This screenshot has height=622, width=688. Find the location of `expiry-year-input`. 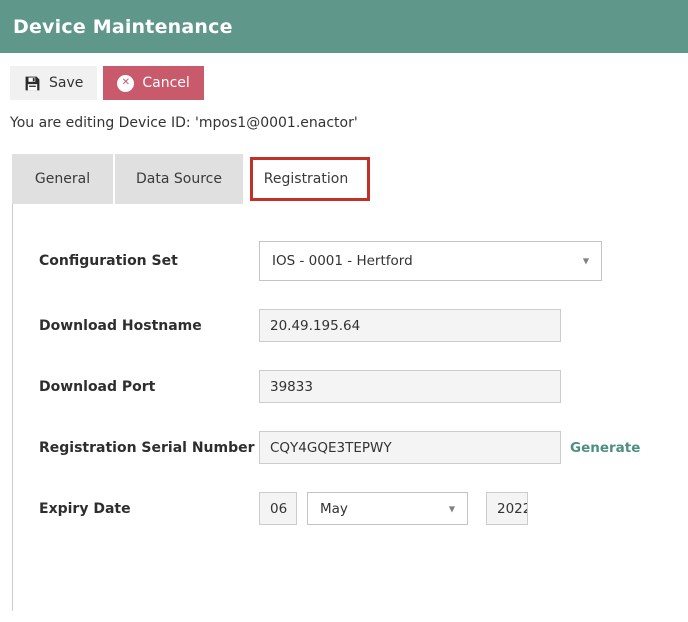

expiry-year-input is located at coordinates (507, 508).